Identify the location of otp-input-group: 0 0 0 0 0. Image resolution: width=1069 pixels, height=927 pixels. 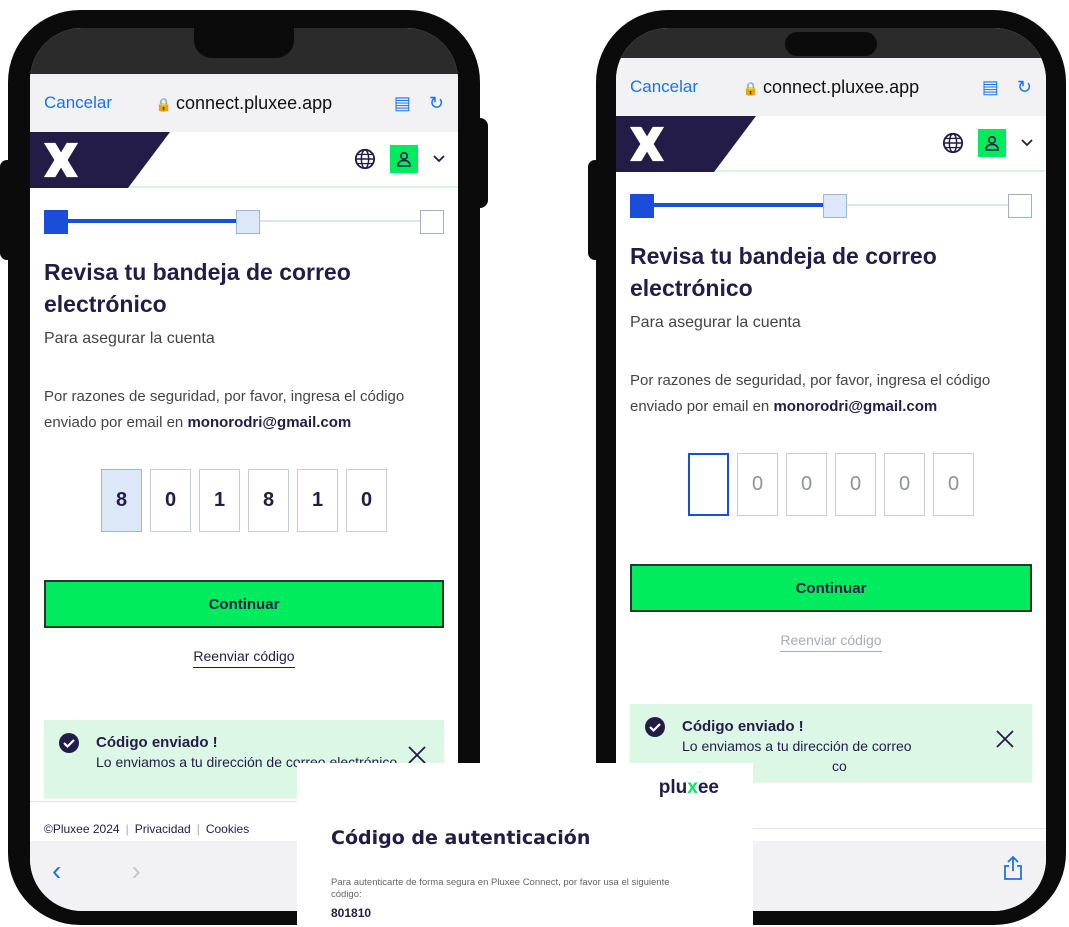
(831, 485).